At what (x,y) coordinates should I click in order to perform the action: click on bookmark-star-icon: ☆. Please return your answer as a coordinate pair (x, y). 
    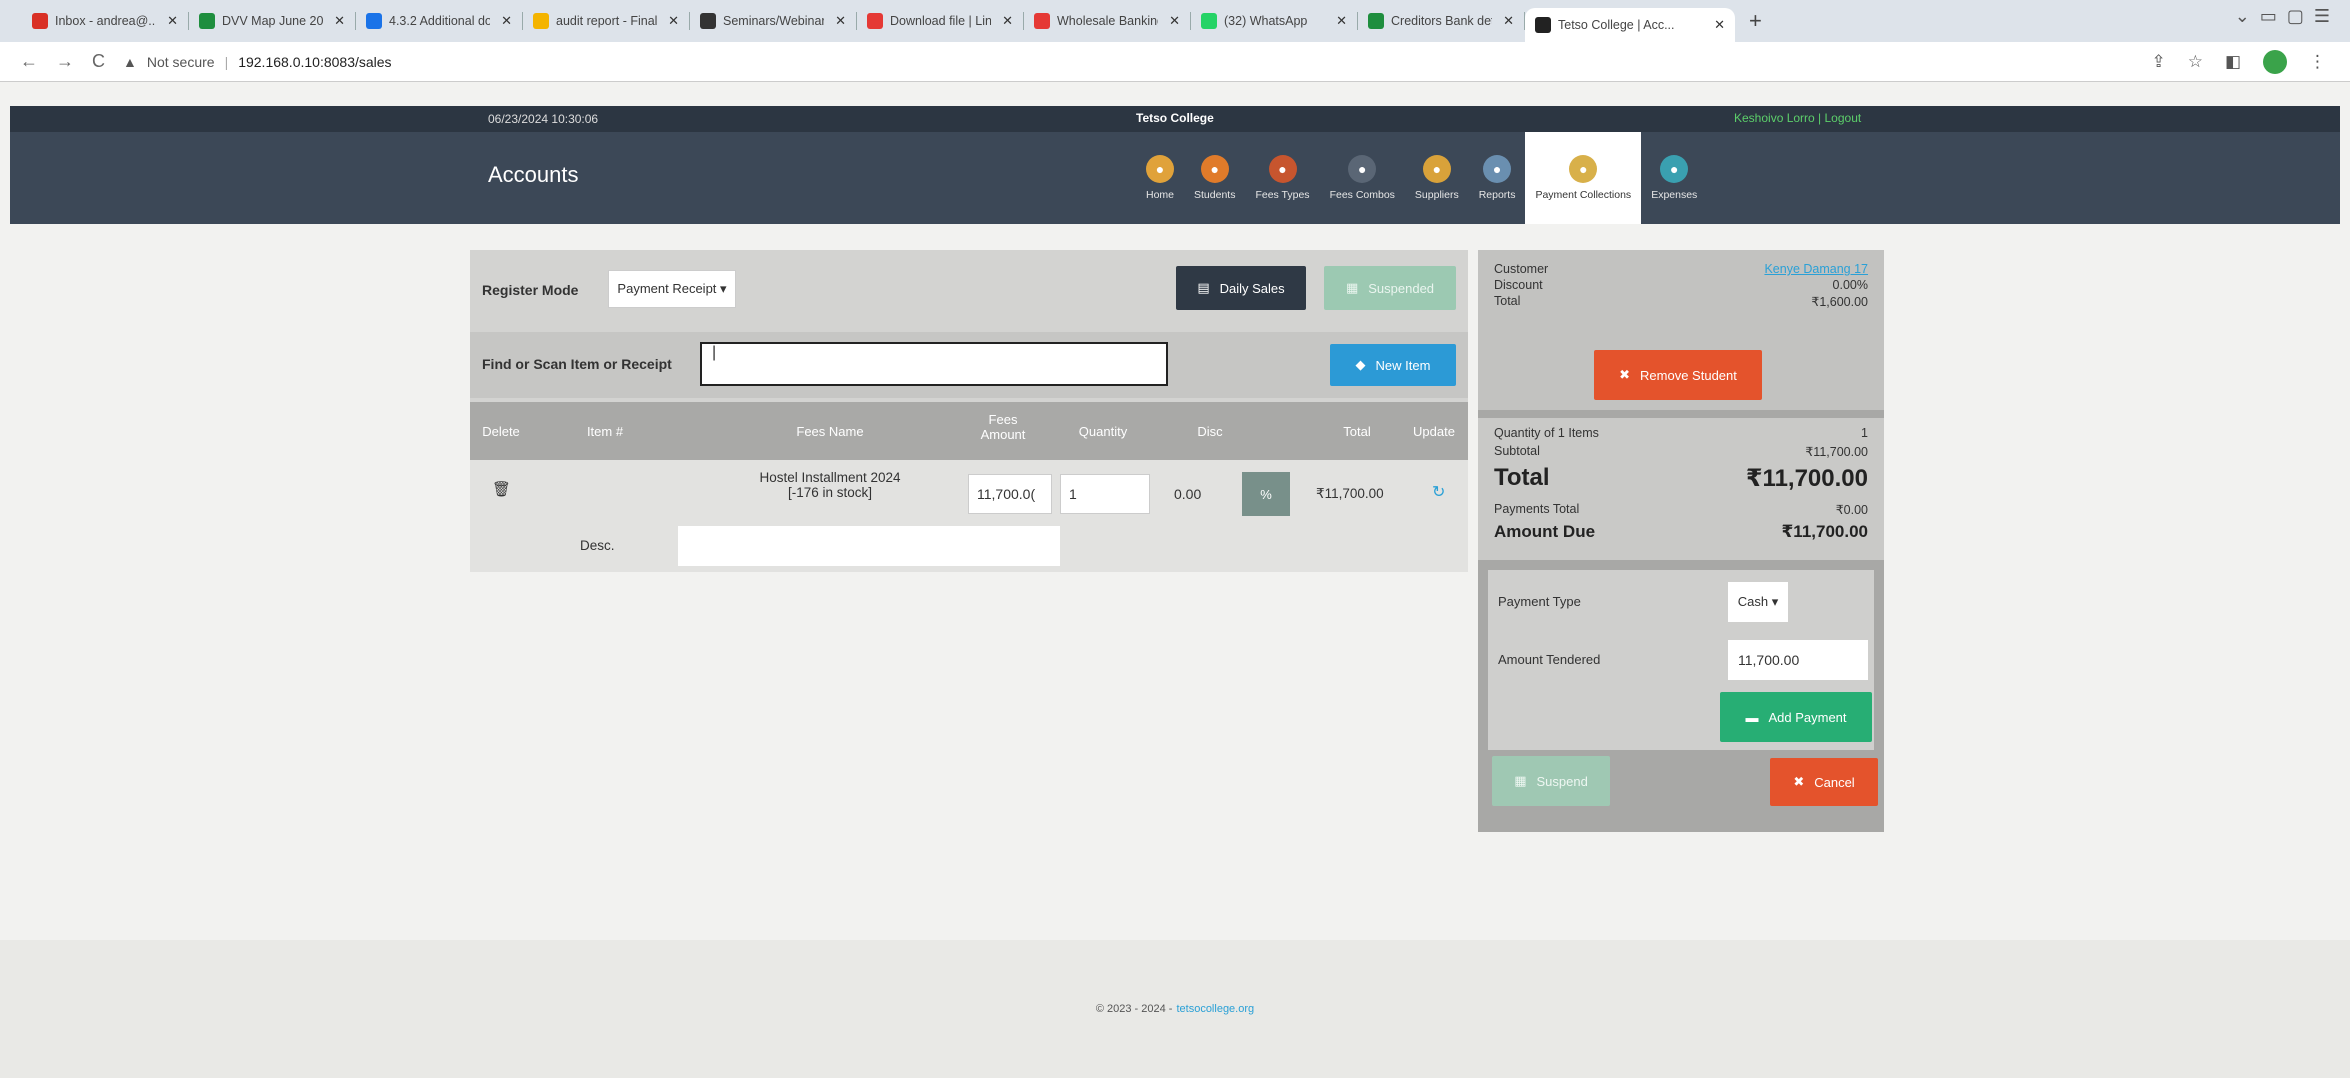
    Looking at the image, I should click on (2195, 62).